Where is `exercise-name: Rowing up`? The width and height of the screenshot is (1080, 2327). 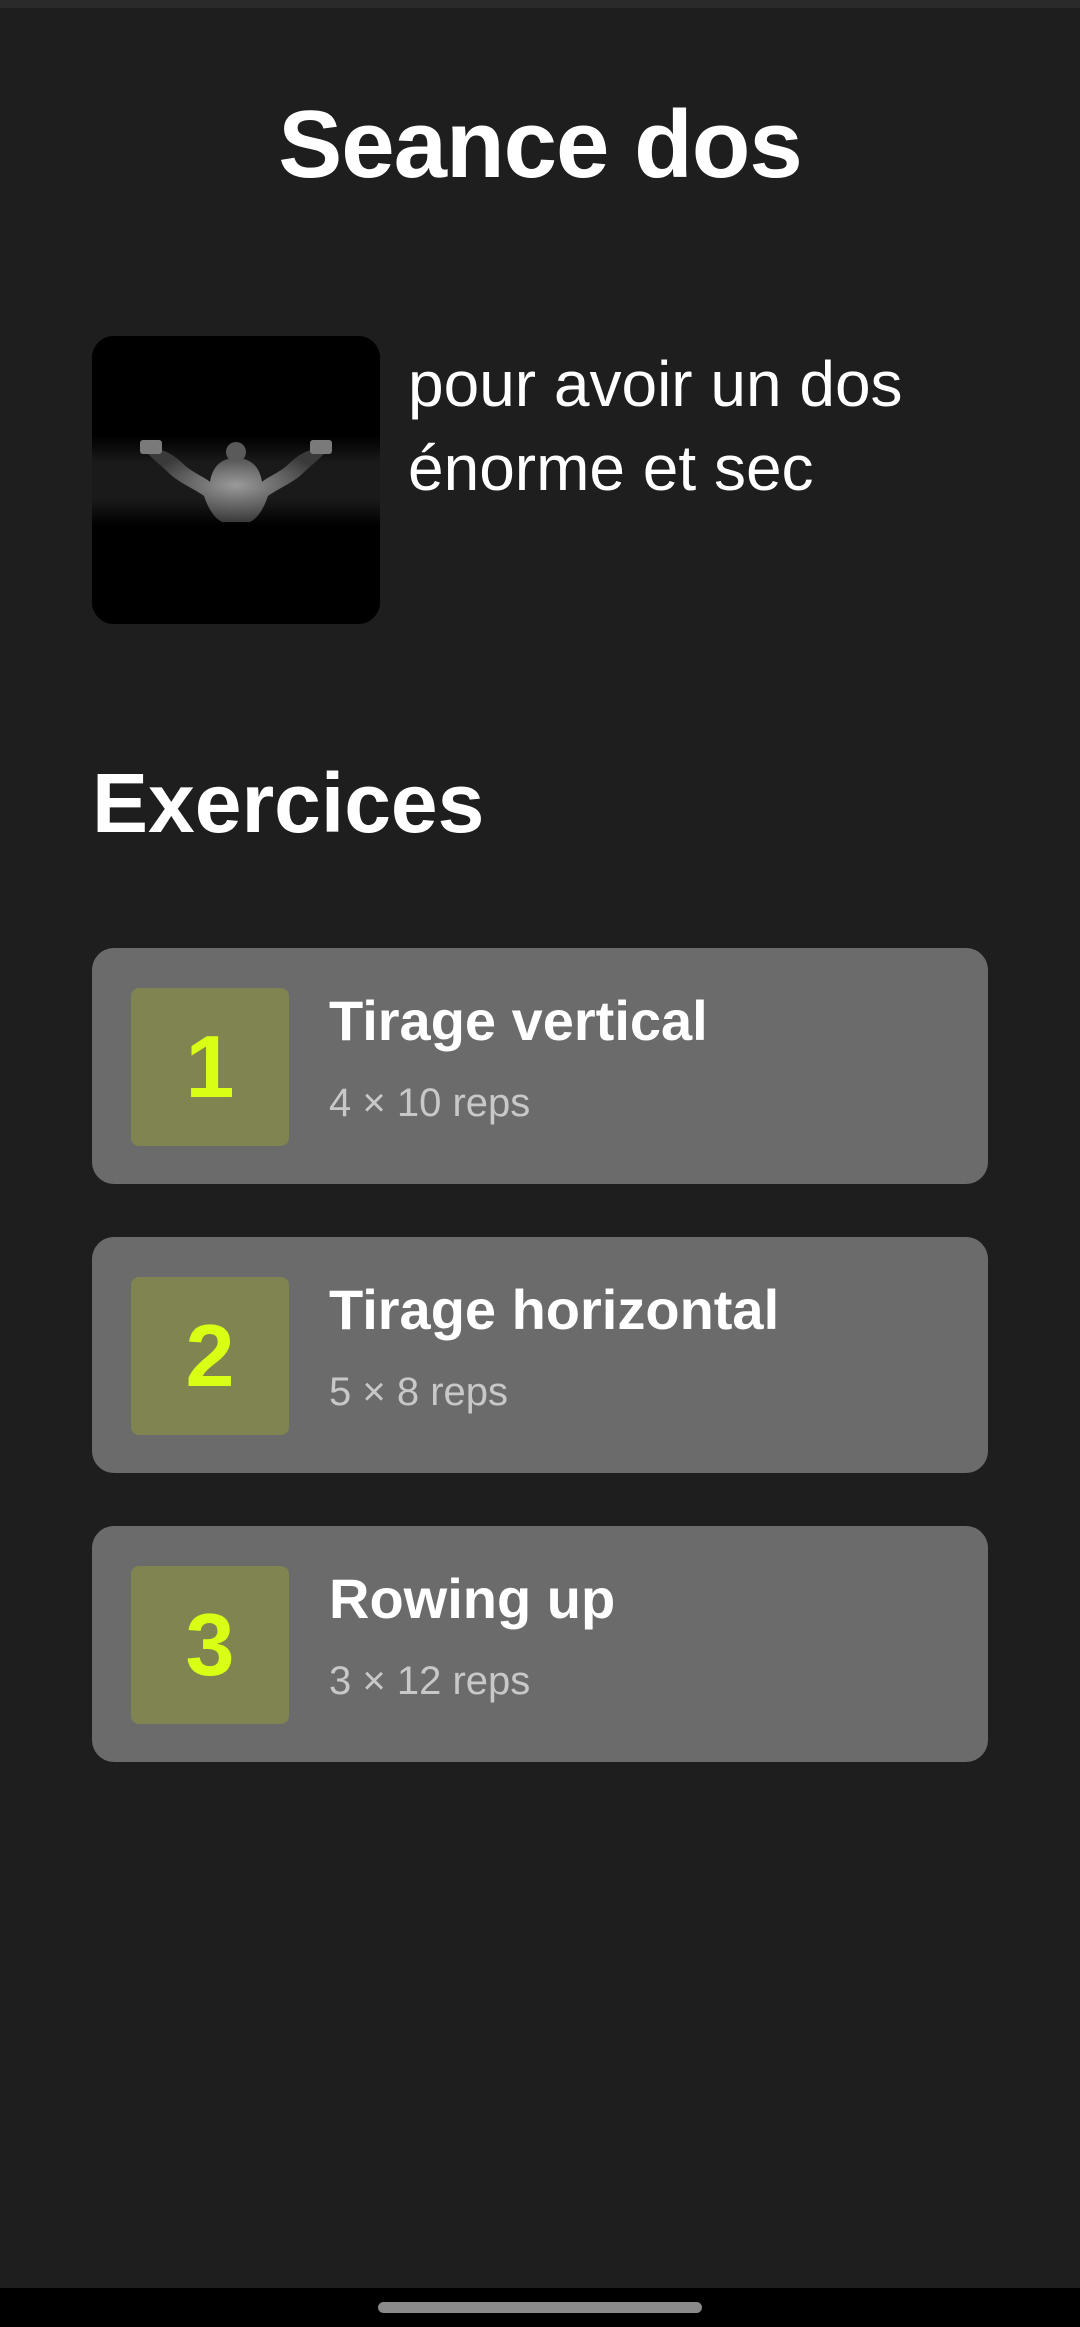
exercise-name: Rowing up is located at coordinates (472, 1598).